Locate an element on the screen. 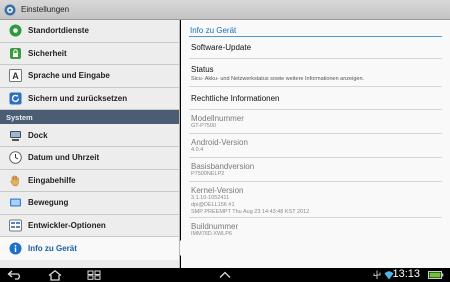 The width and height of the screenshot is (450, 282). sidebar-item-language: A Sprache und Eingabe is located at coordinates (89, 76).